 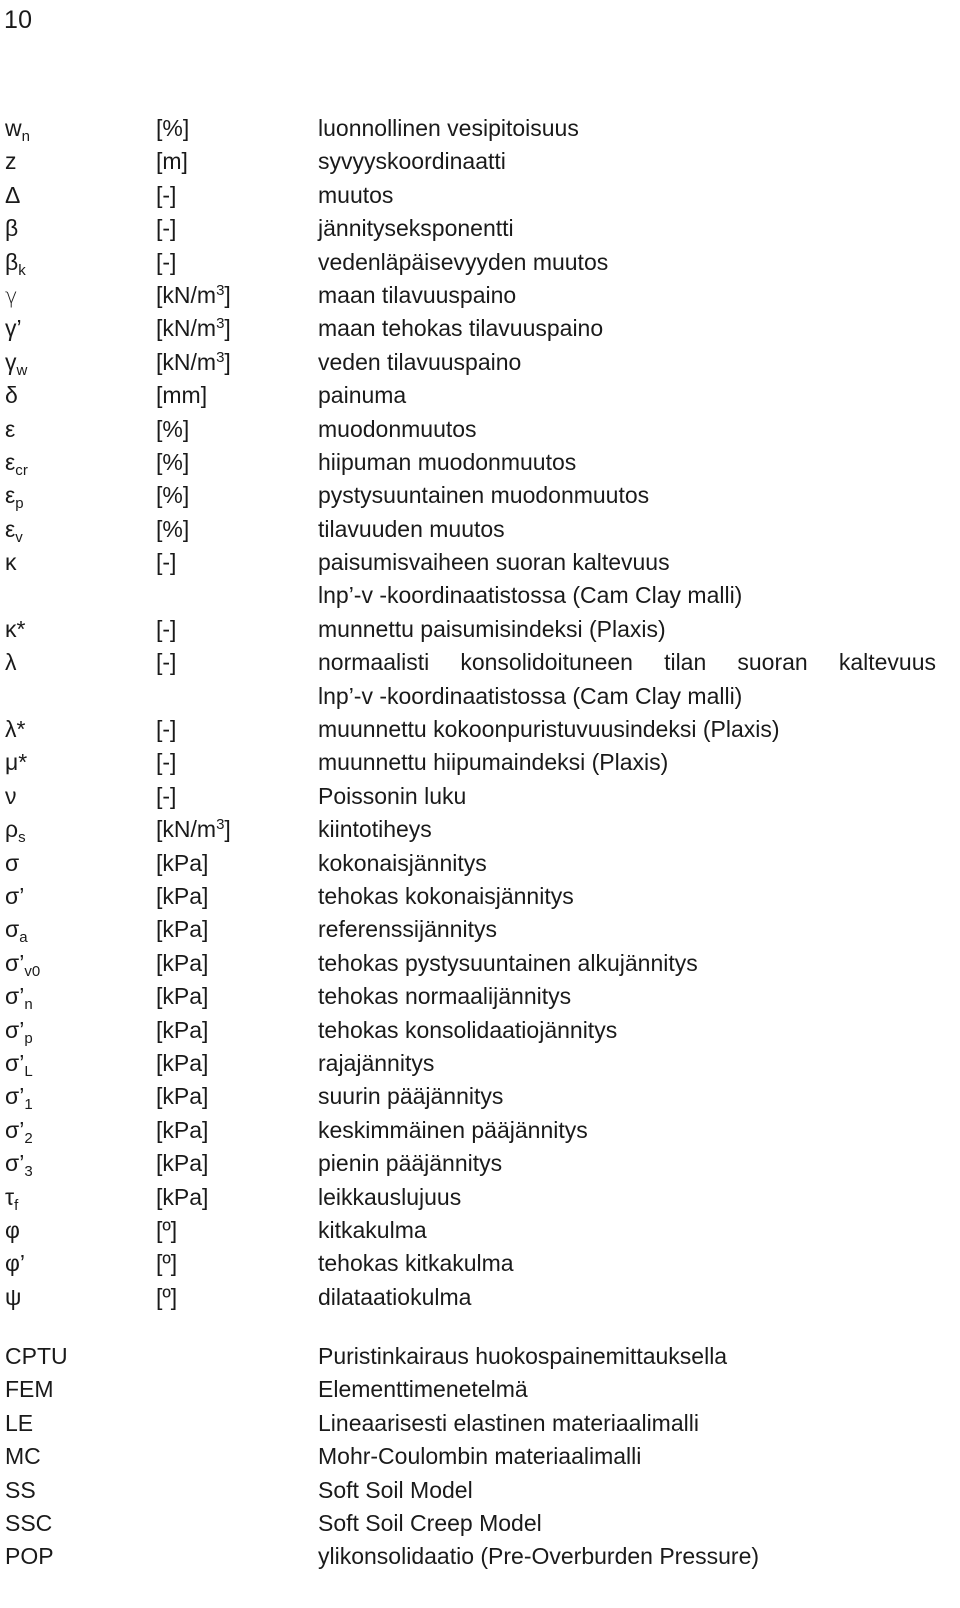 What do you see at coordinates (12, 862) in the screenshot?
I see `symbol-glyph: σ` at bounding box center [12, 862].